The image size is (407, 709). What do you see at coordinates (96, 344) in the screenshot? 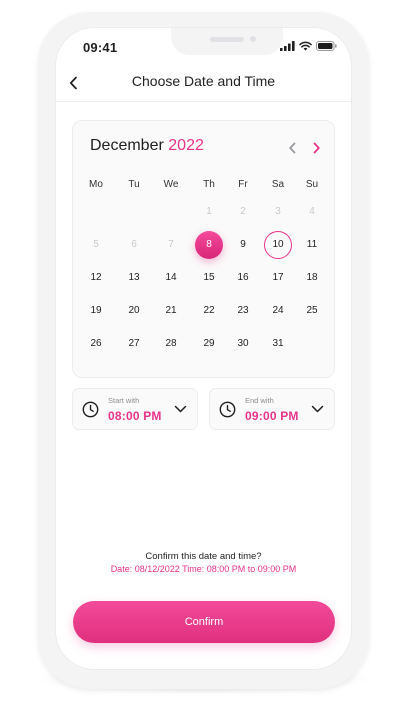
I see `calendar-day: 26` at bounding box center [96, 344].